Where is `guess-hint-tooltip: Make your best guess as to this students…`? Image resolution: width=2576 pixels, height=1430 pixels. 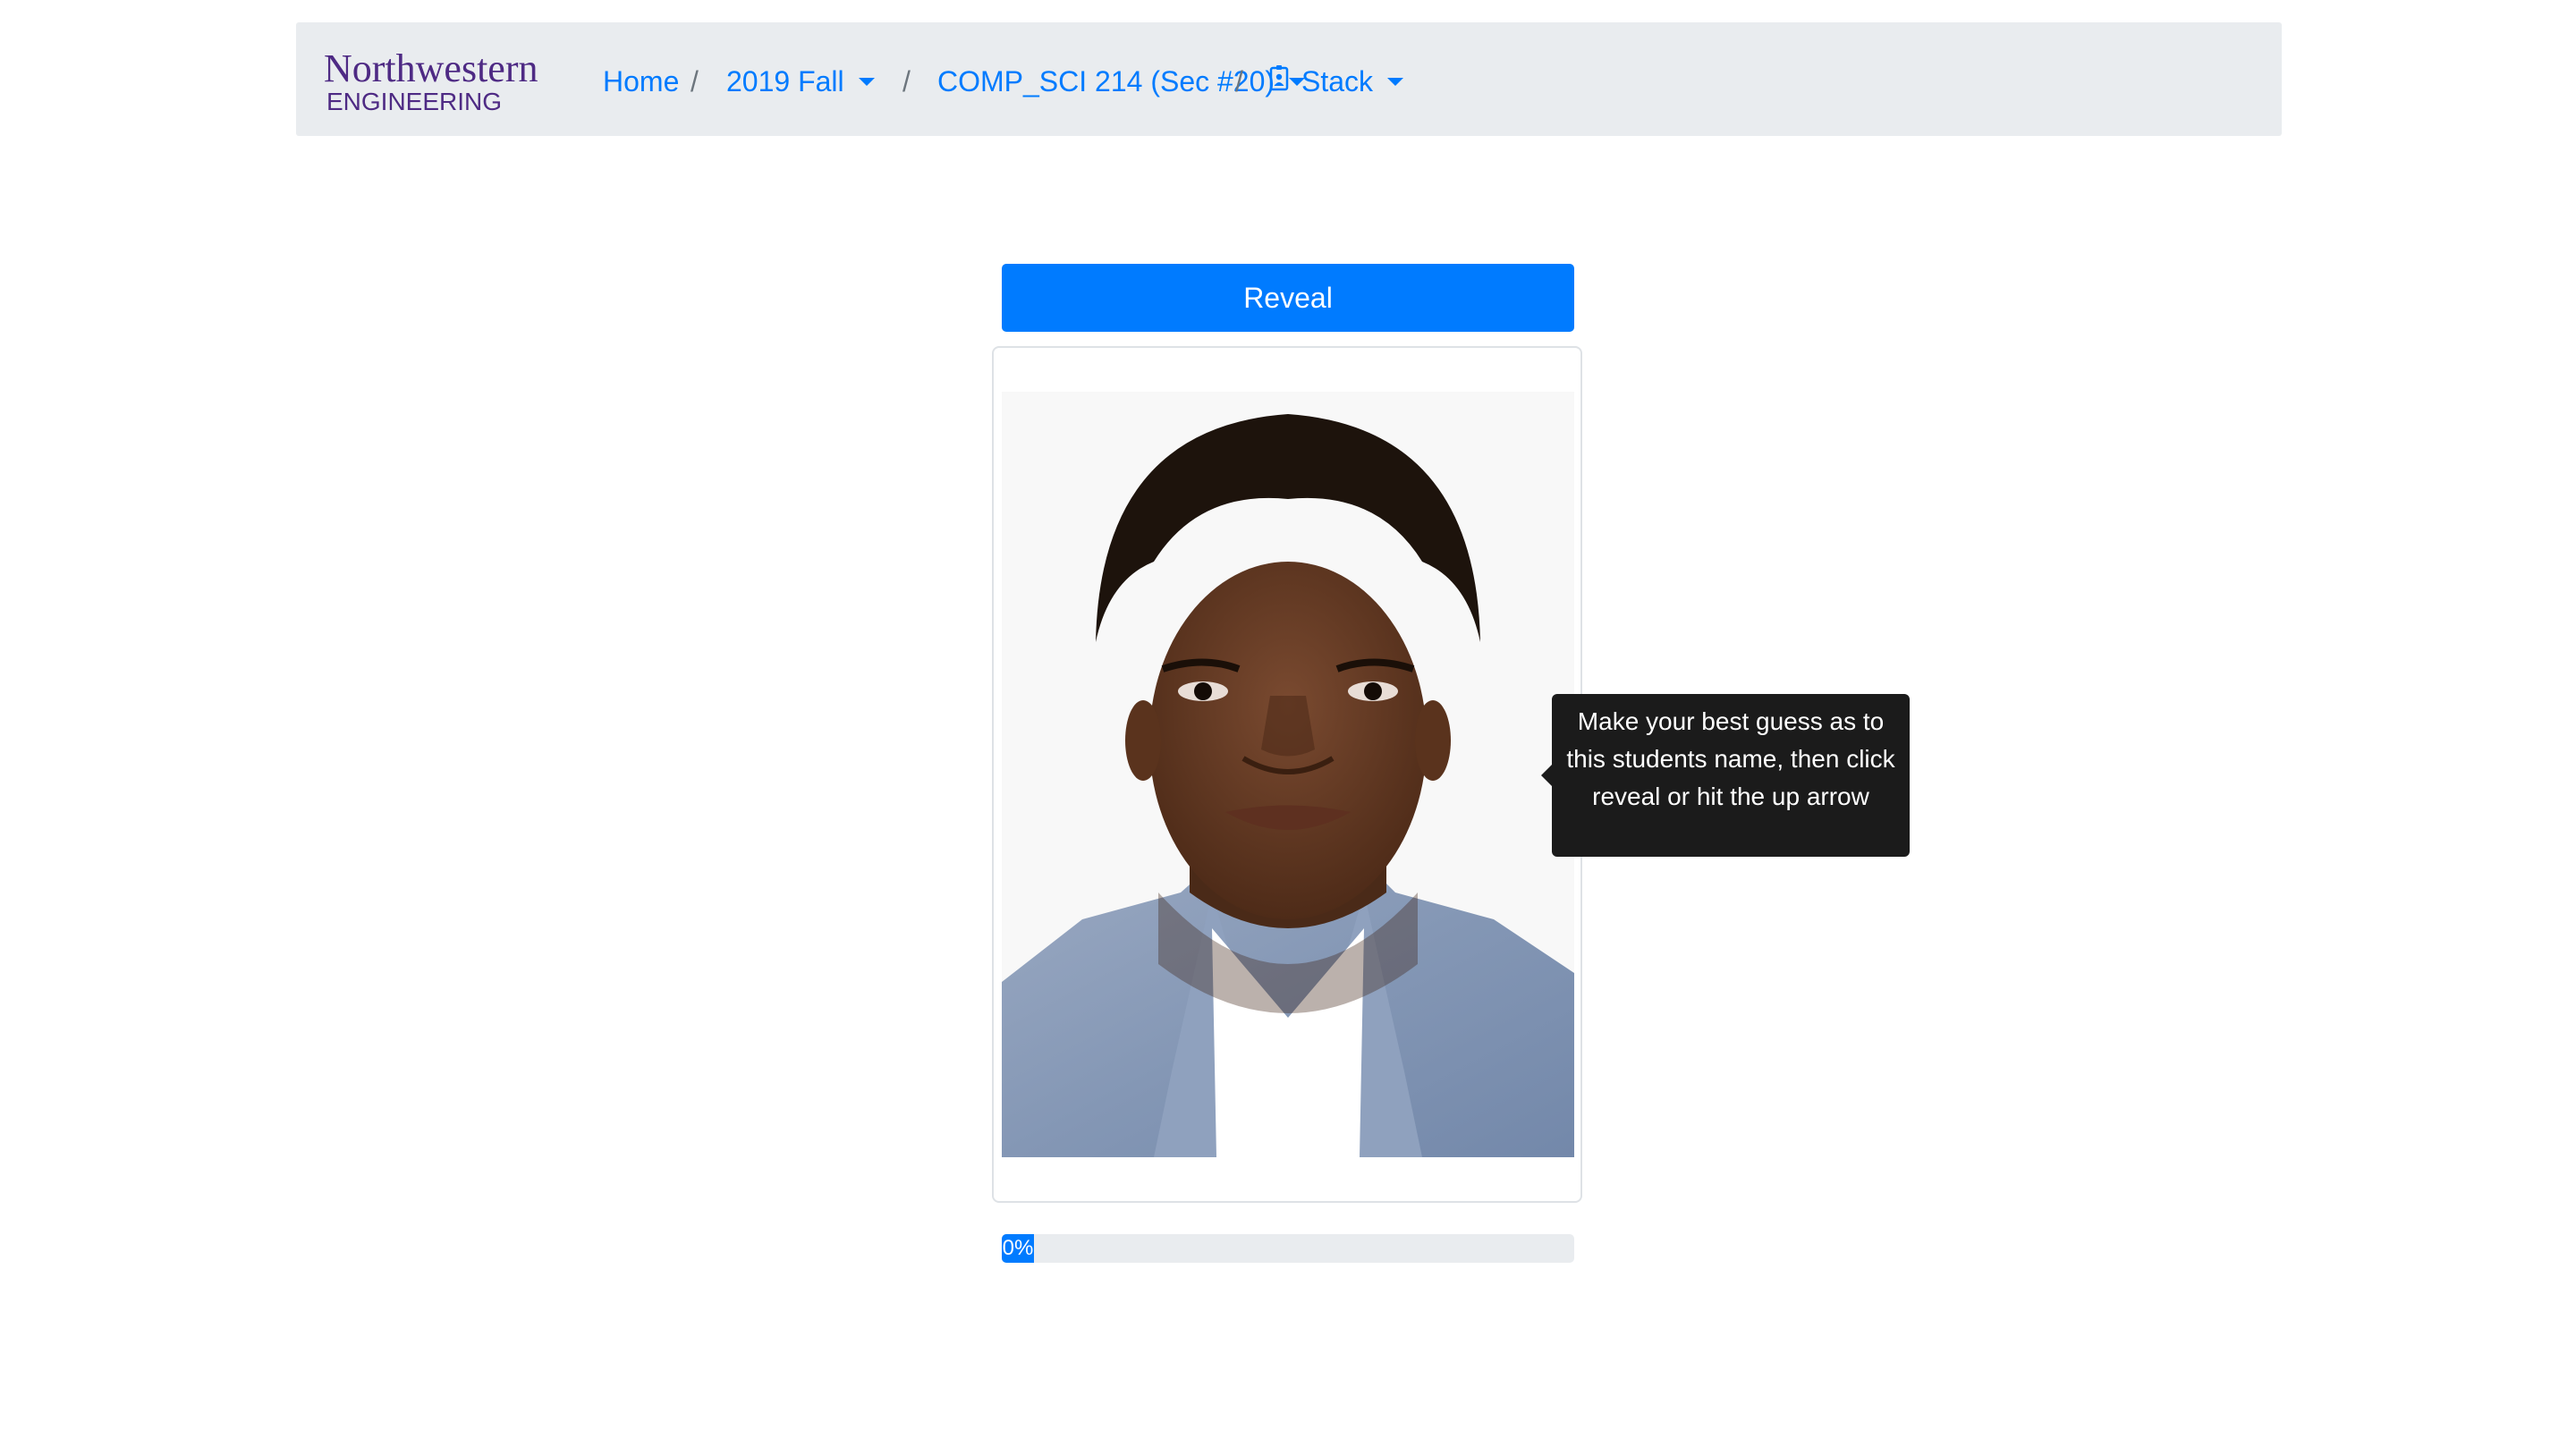 guess-hint-tooltip: Make your best guess as to this students… is located at coordinates (1725, 775).